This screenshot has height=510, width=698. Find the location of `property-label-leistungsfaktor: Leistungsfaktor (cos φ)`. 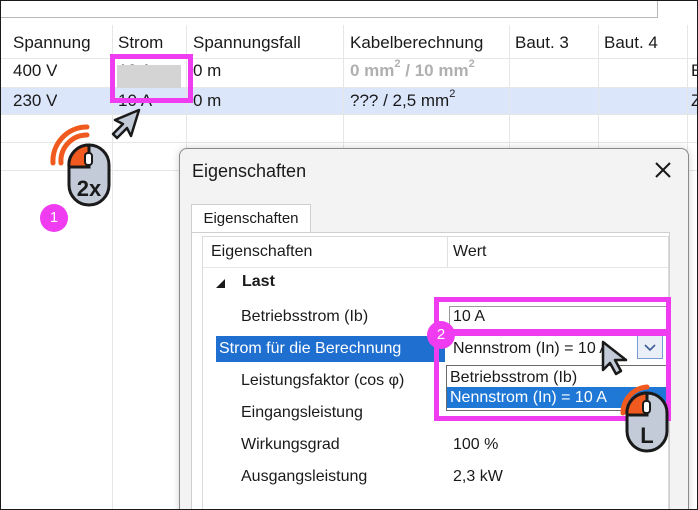

property-label-leistungsfaktor: Leistungsfaktor (cos φ) is located at coordinates (322, 381).